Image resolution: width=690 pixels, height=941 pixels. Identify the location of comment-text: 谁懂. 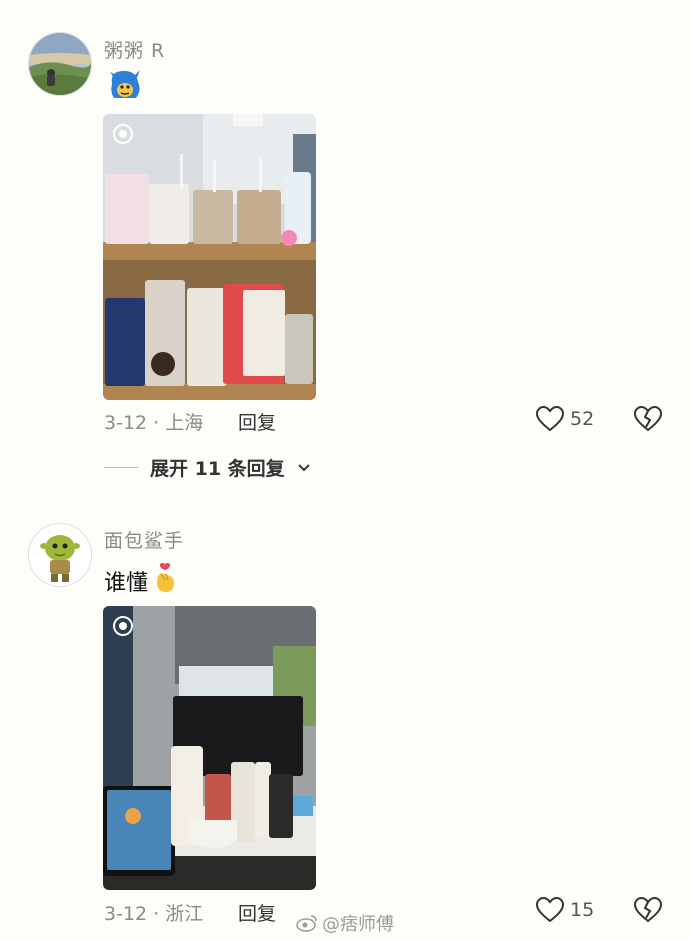
(141, 581).